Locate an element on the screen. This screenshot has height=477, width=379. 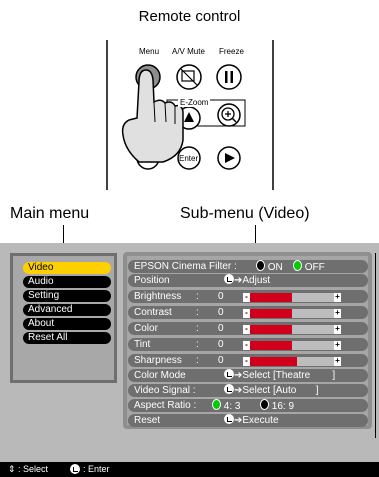
menu-item-reset-all: Reset All is located at coordinates (67, 338).